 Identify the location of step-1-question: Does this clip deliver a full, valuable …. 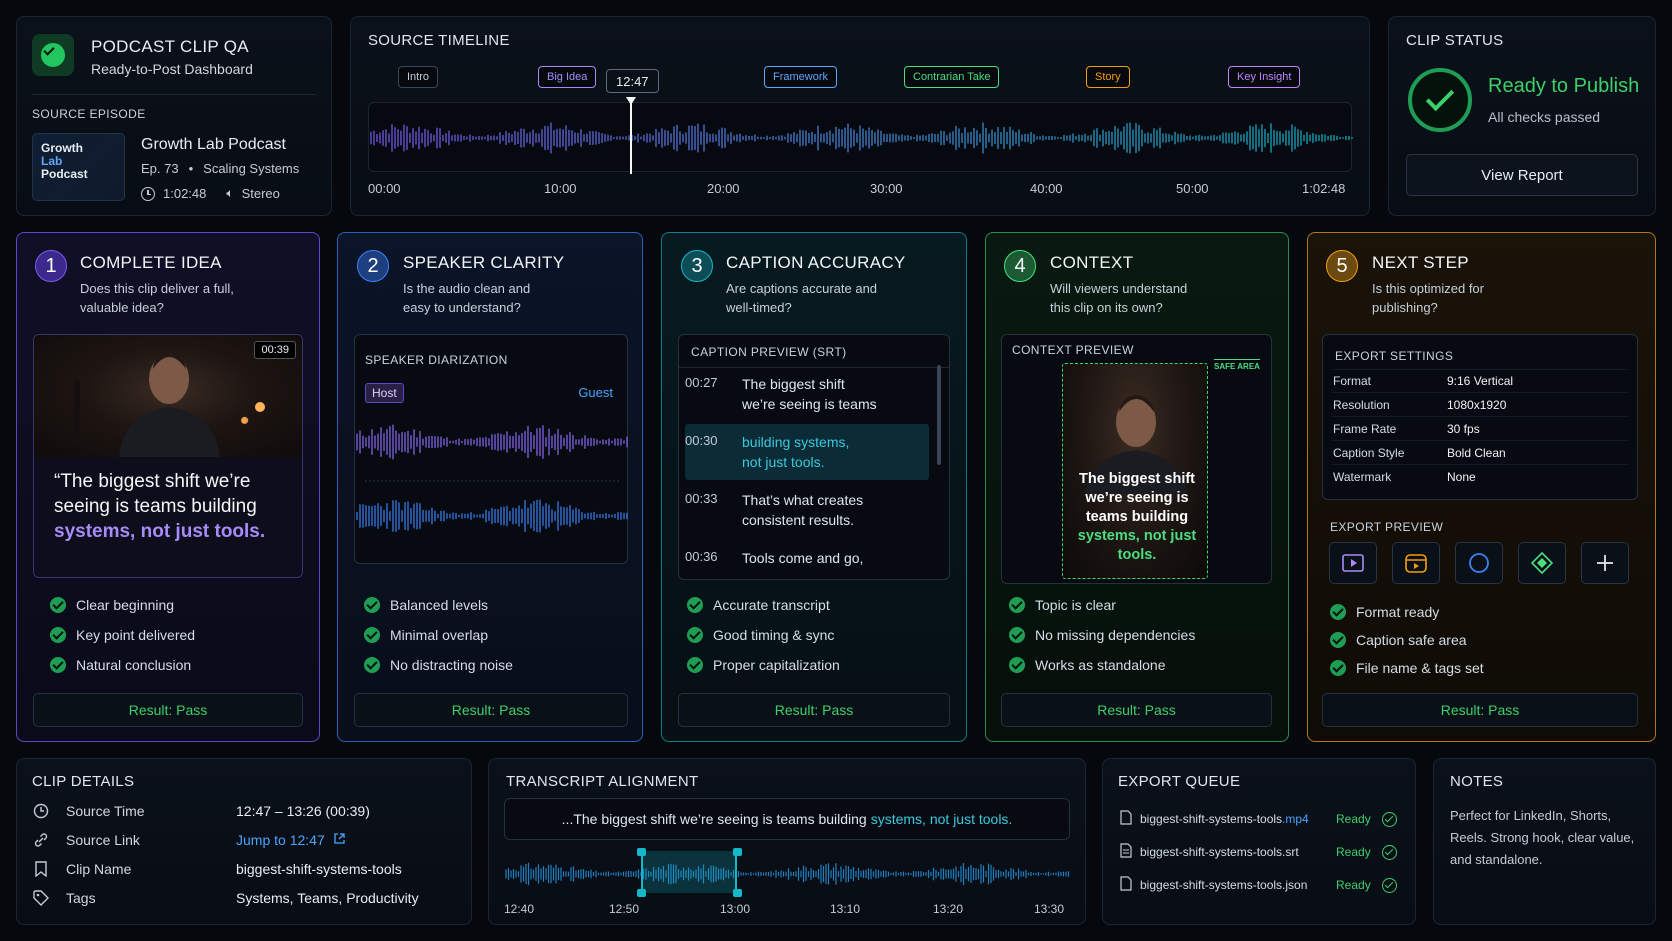
(157, 298).